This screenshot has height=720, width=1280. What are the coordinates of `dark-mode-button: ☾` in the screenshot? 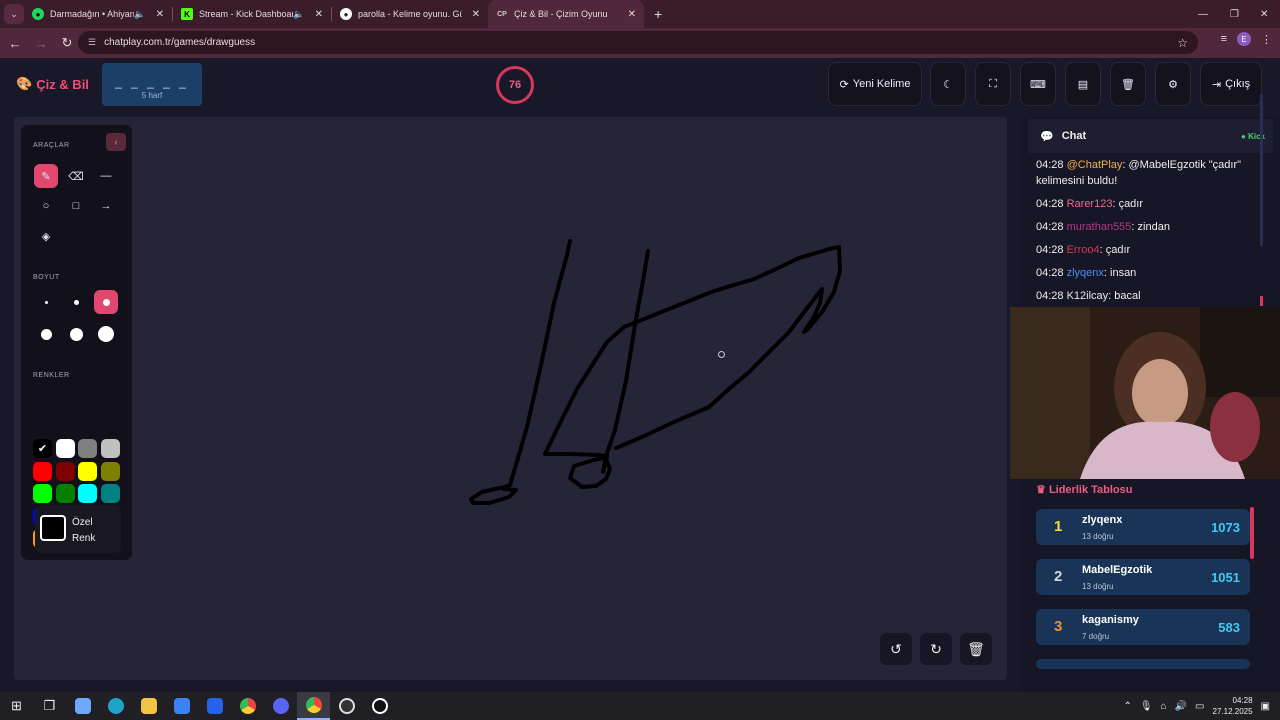 It's located at (948, 84).